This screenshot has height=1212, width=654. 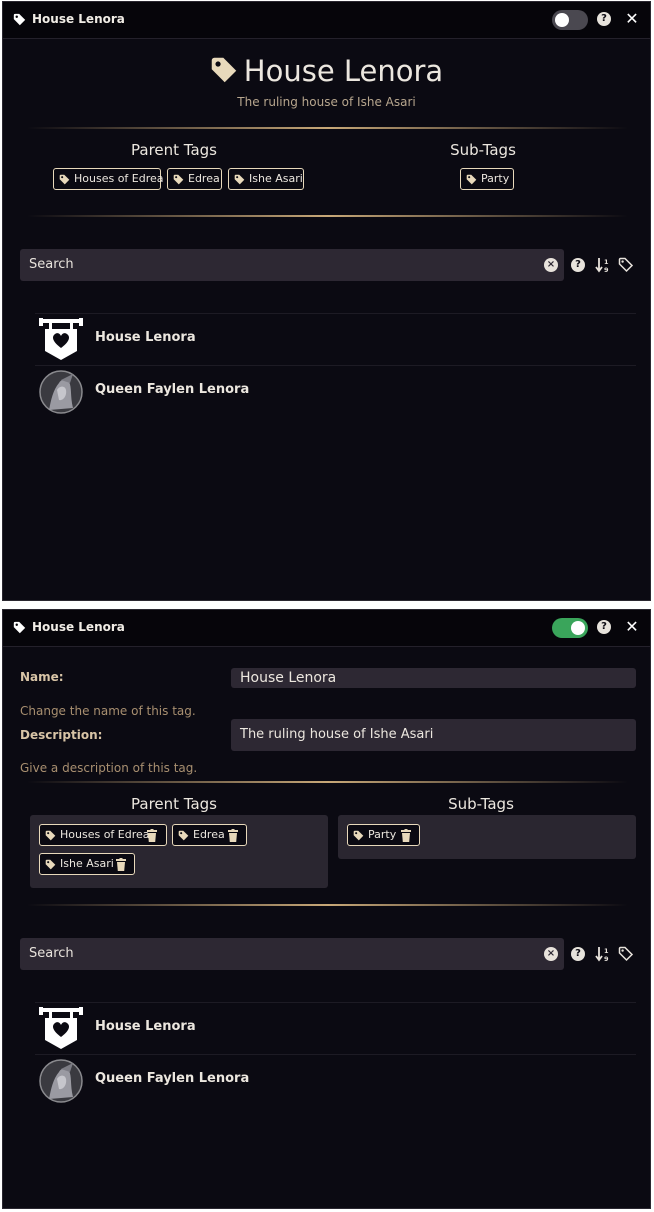 I want to click on tag-subtitle: The ruling house of Ishe Asari, so click(x=326, y=102).